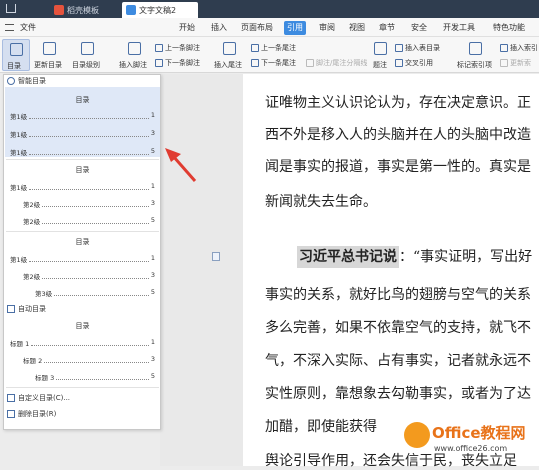  I want to click on table-toc-icon, so click(399, 48).